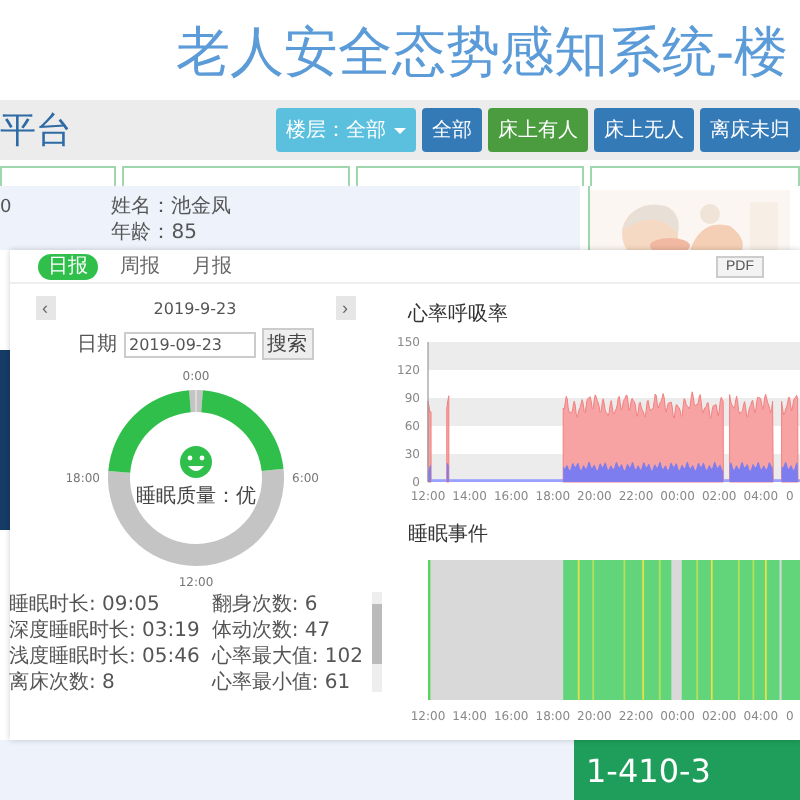 The height and width of the screenshot is (800, 800). I want to click on stat-text: 深度睡眠时长: 03:19, so click(104, 631).